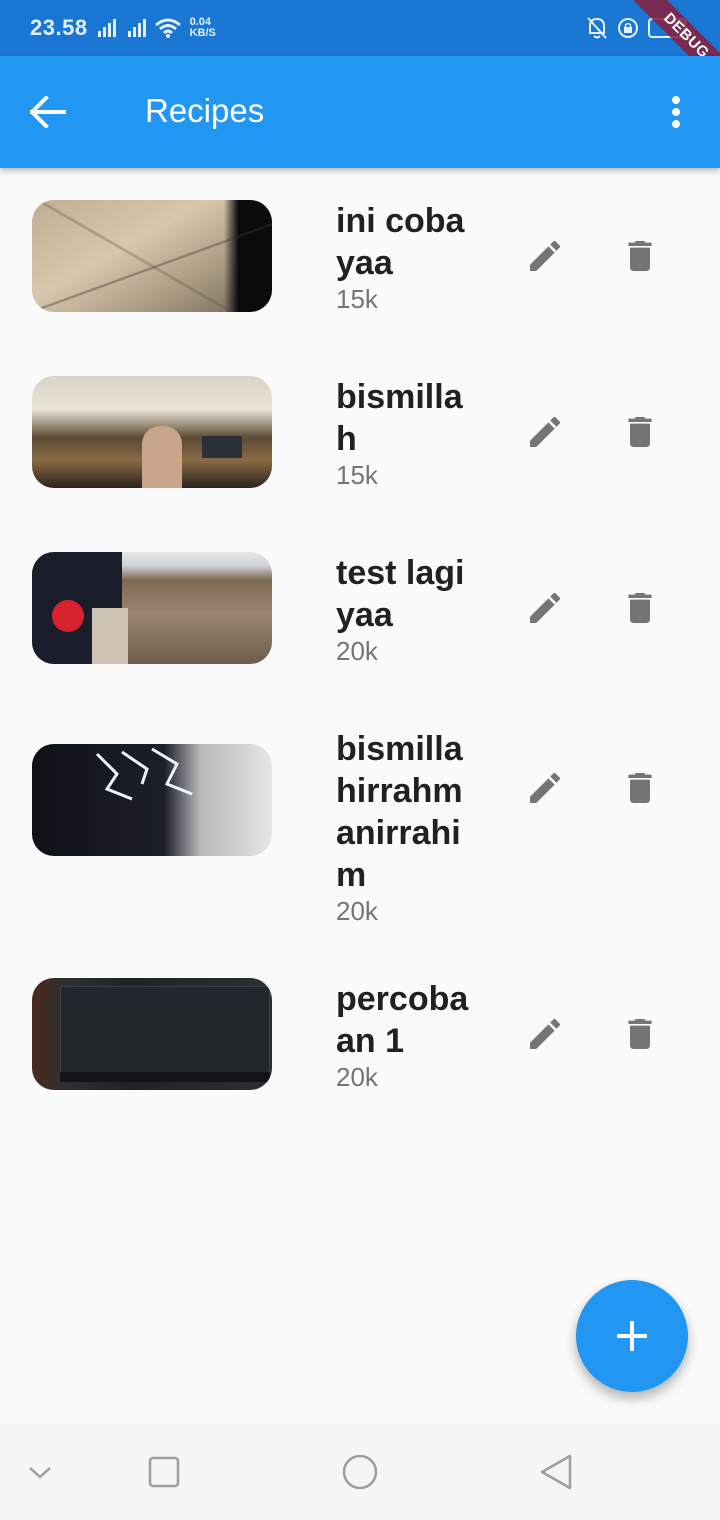  What do you see at coordinates (676, 100) in the screenshot?
I see `more-vert-icon` at bounding box center [676, 100].